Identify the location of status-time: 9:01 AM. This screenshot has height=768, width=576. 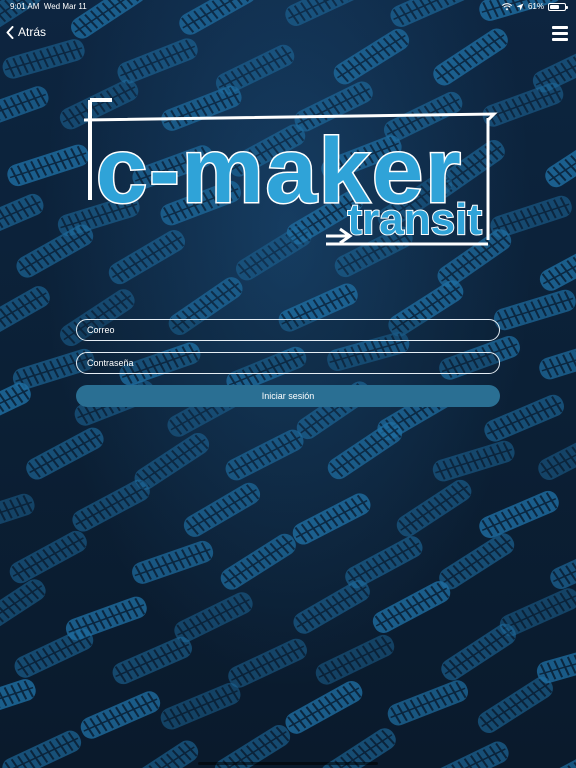
(25, 6).